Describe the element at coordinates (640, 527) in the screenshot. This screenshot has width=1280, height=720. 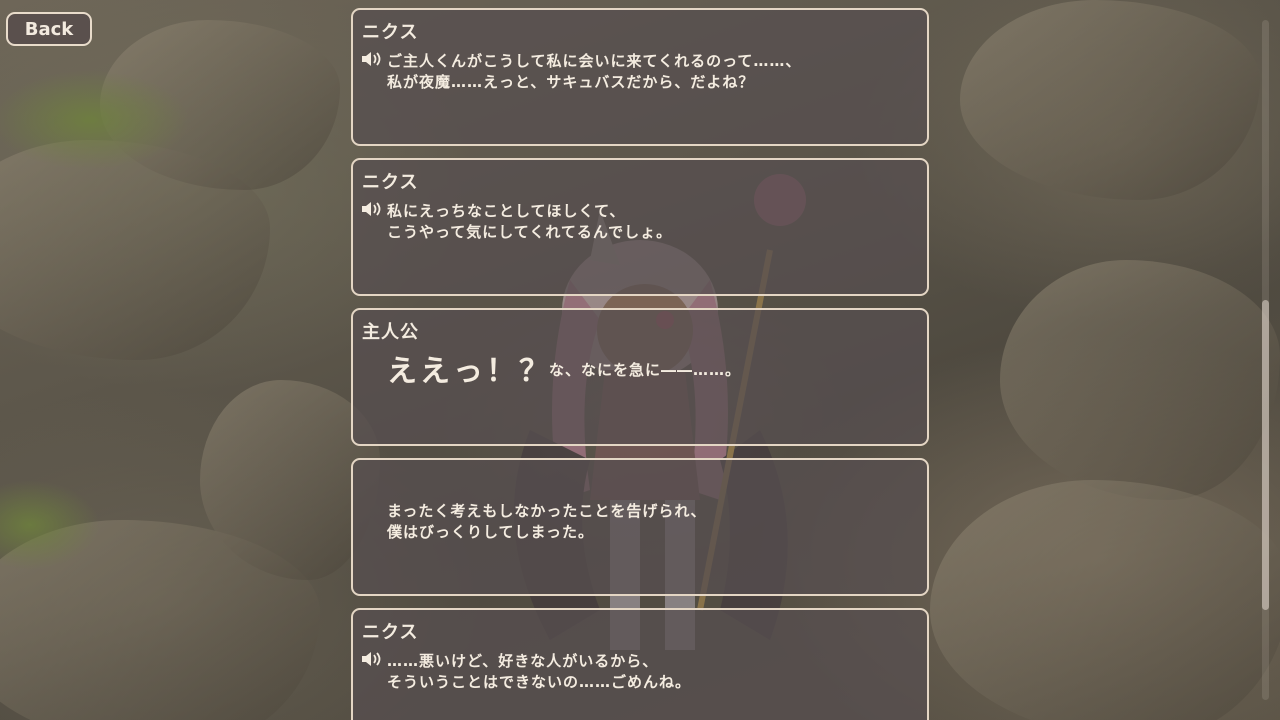
I see `log-entry: まったく考えもしなかったことを告げられ、 僕はびっくりしてしまった。` at that location.